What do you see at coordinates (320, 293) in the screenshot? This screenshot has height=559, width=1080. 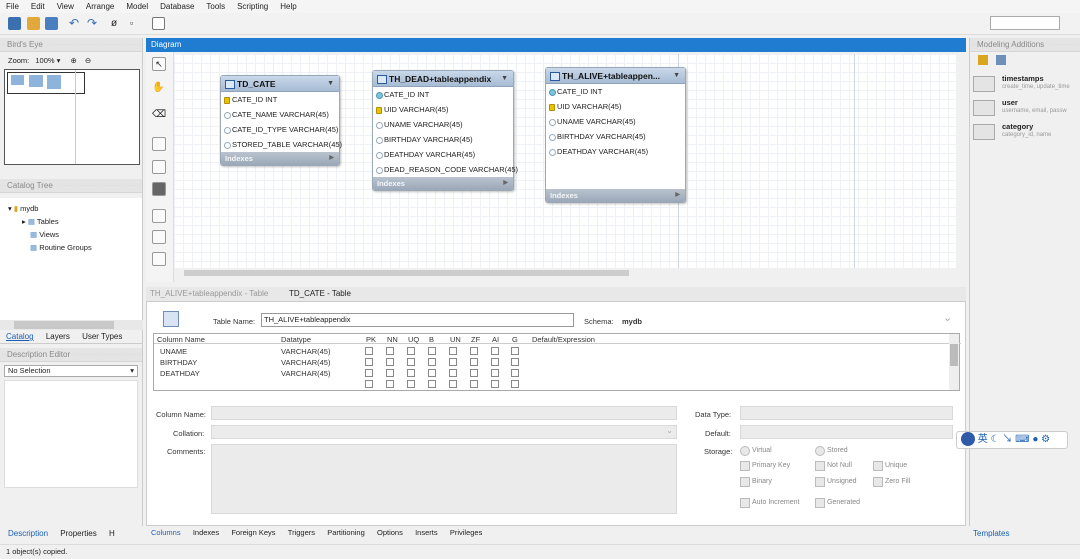 I see `tab-td-cate-table: TD_CATE - Table` at bounding box center [320, 293].